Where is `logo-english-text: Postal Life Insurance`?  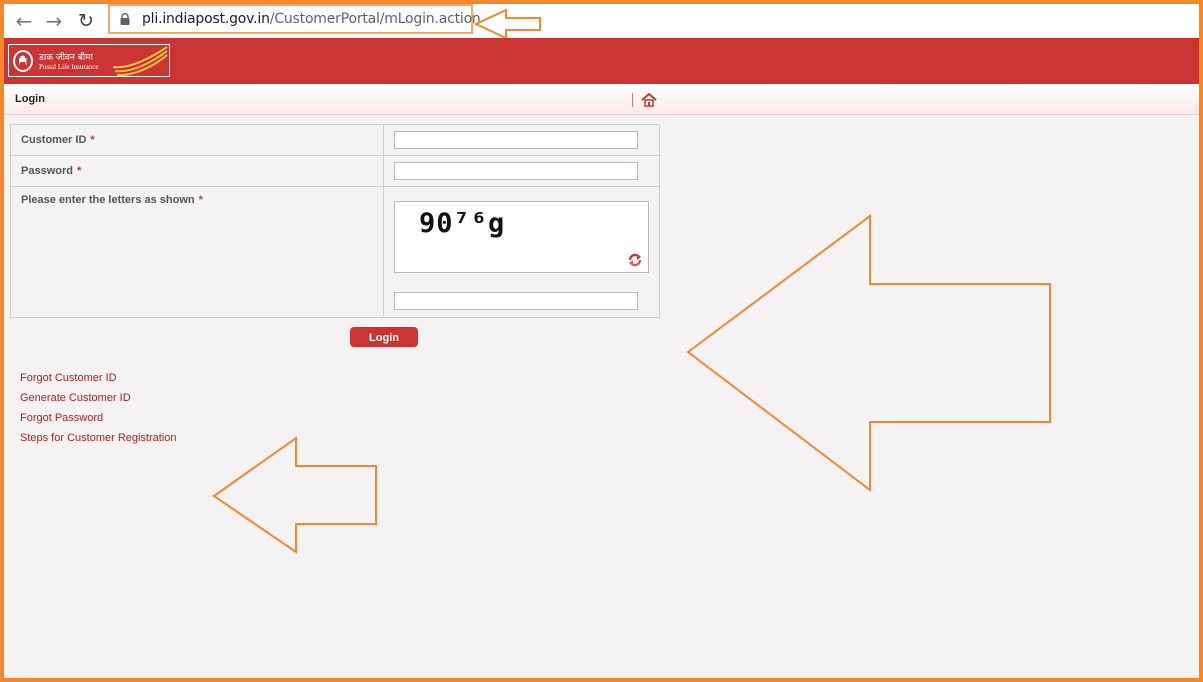
logo-english-text: Postal Life Insurance is located at coordinates (69, 67).